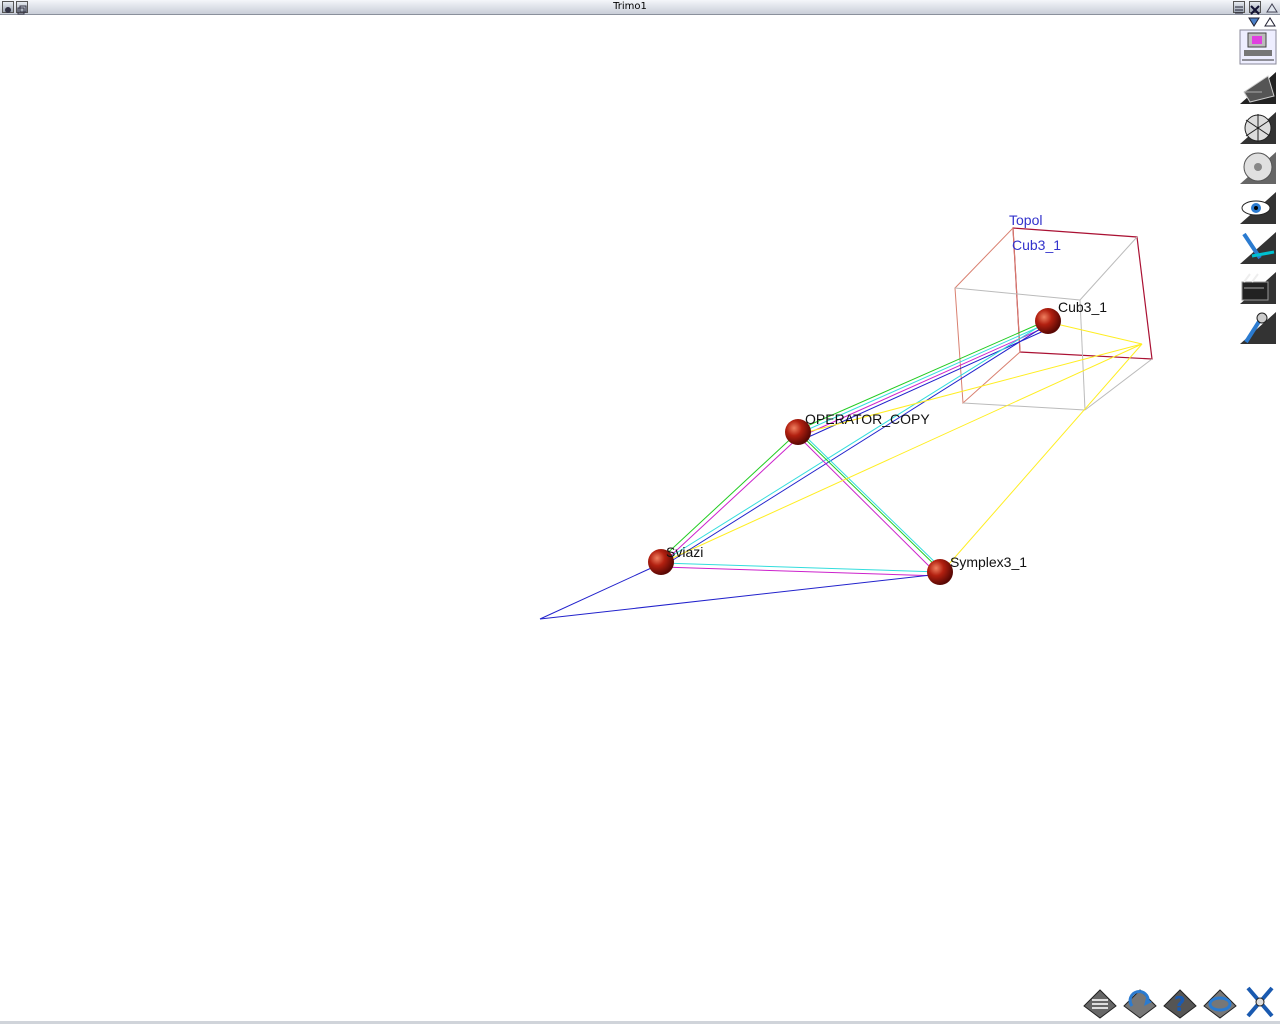  I want to click on monitor-button, so click(1258, 47).